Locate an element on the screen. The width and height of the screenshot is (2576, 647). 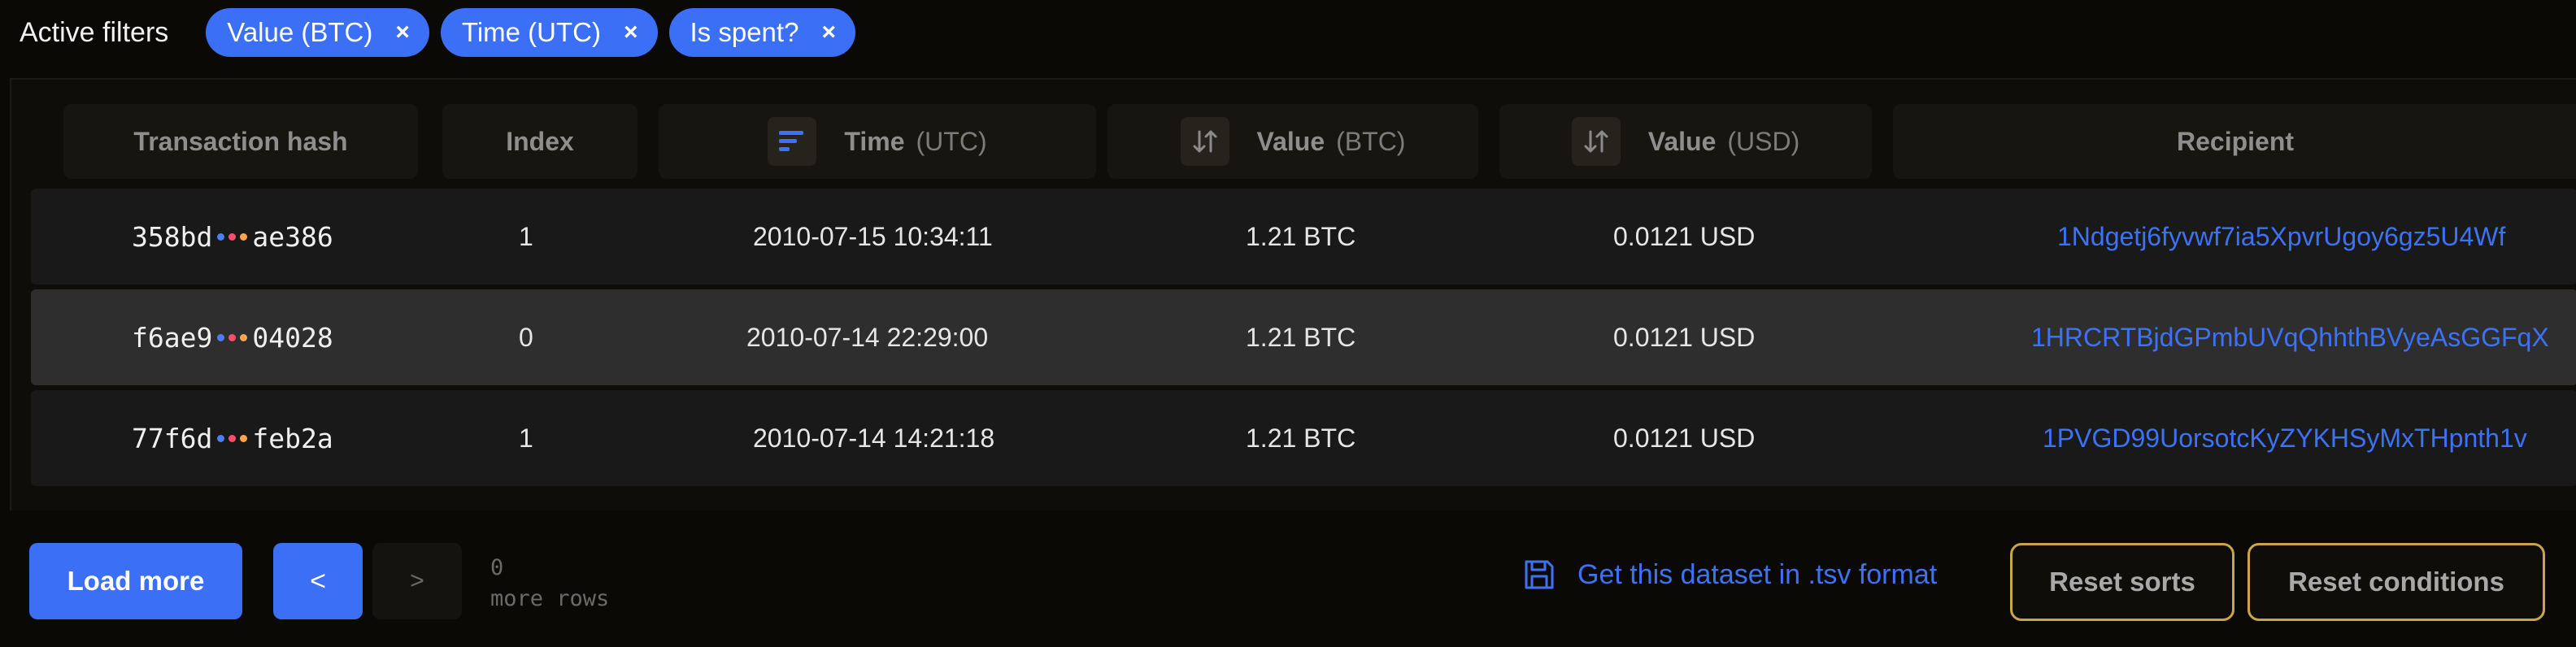
transaction-hash: 77f6d feb2a is located at coordinates (232, 438).